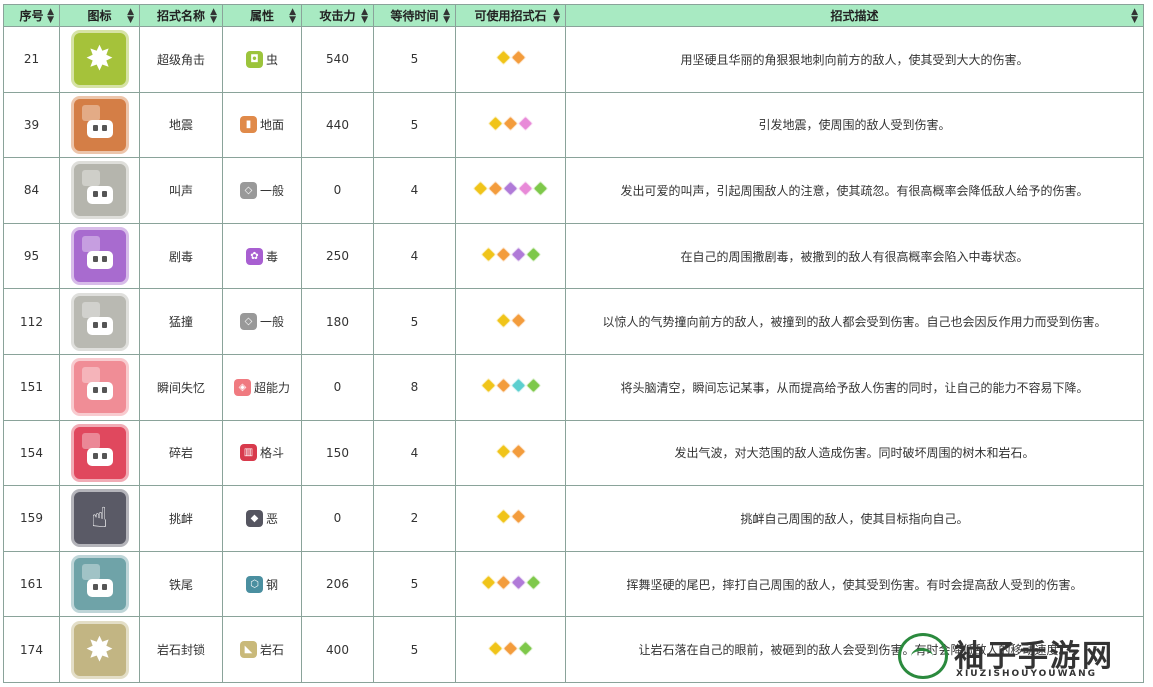 Image resolution: width=1153 pixels, height=687 pixels. What do you see at coordinates (573, 518) in the screenshot?
I see `table-row: 159 ☝ 挑衅 ◆ 恶 0 2 挑衅自己周围的敌人，使其目标指向自己。` at bounding box center [573, 518].